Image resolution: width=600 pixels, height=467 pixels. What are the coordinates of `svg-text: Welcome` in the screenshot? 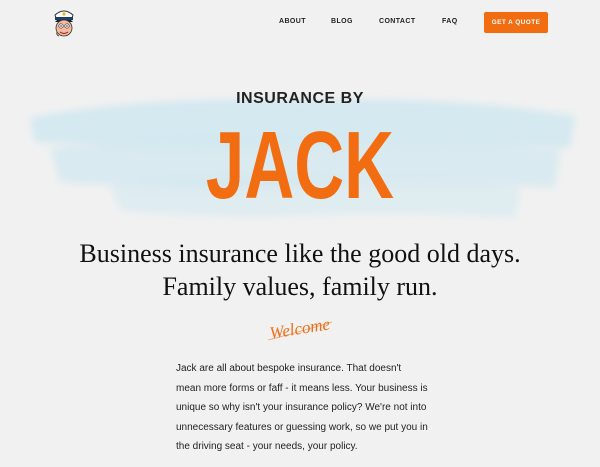 It's located at (299, 328).